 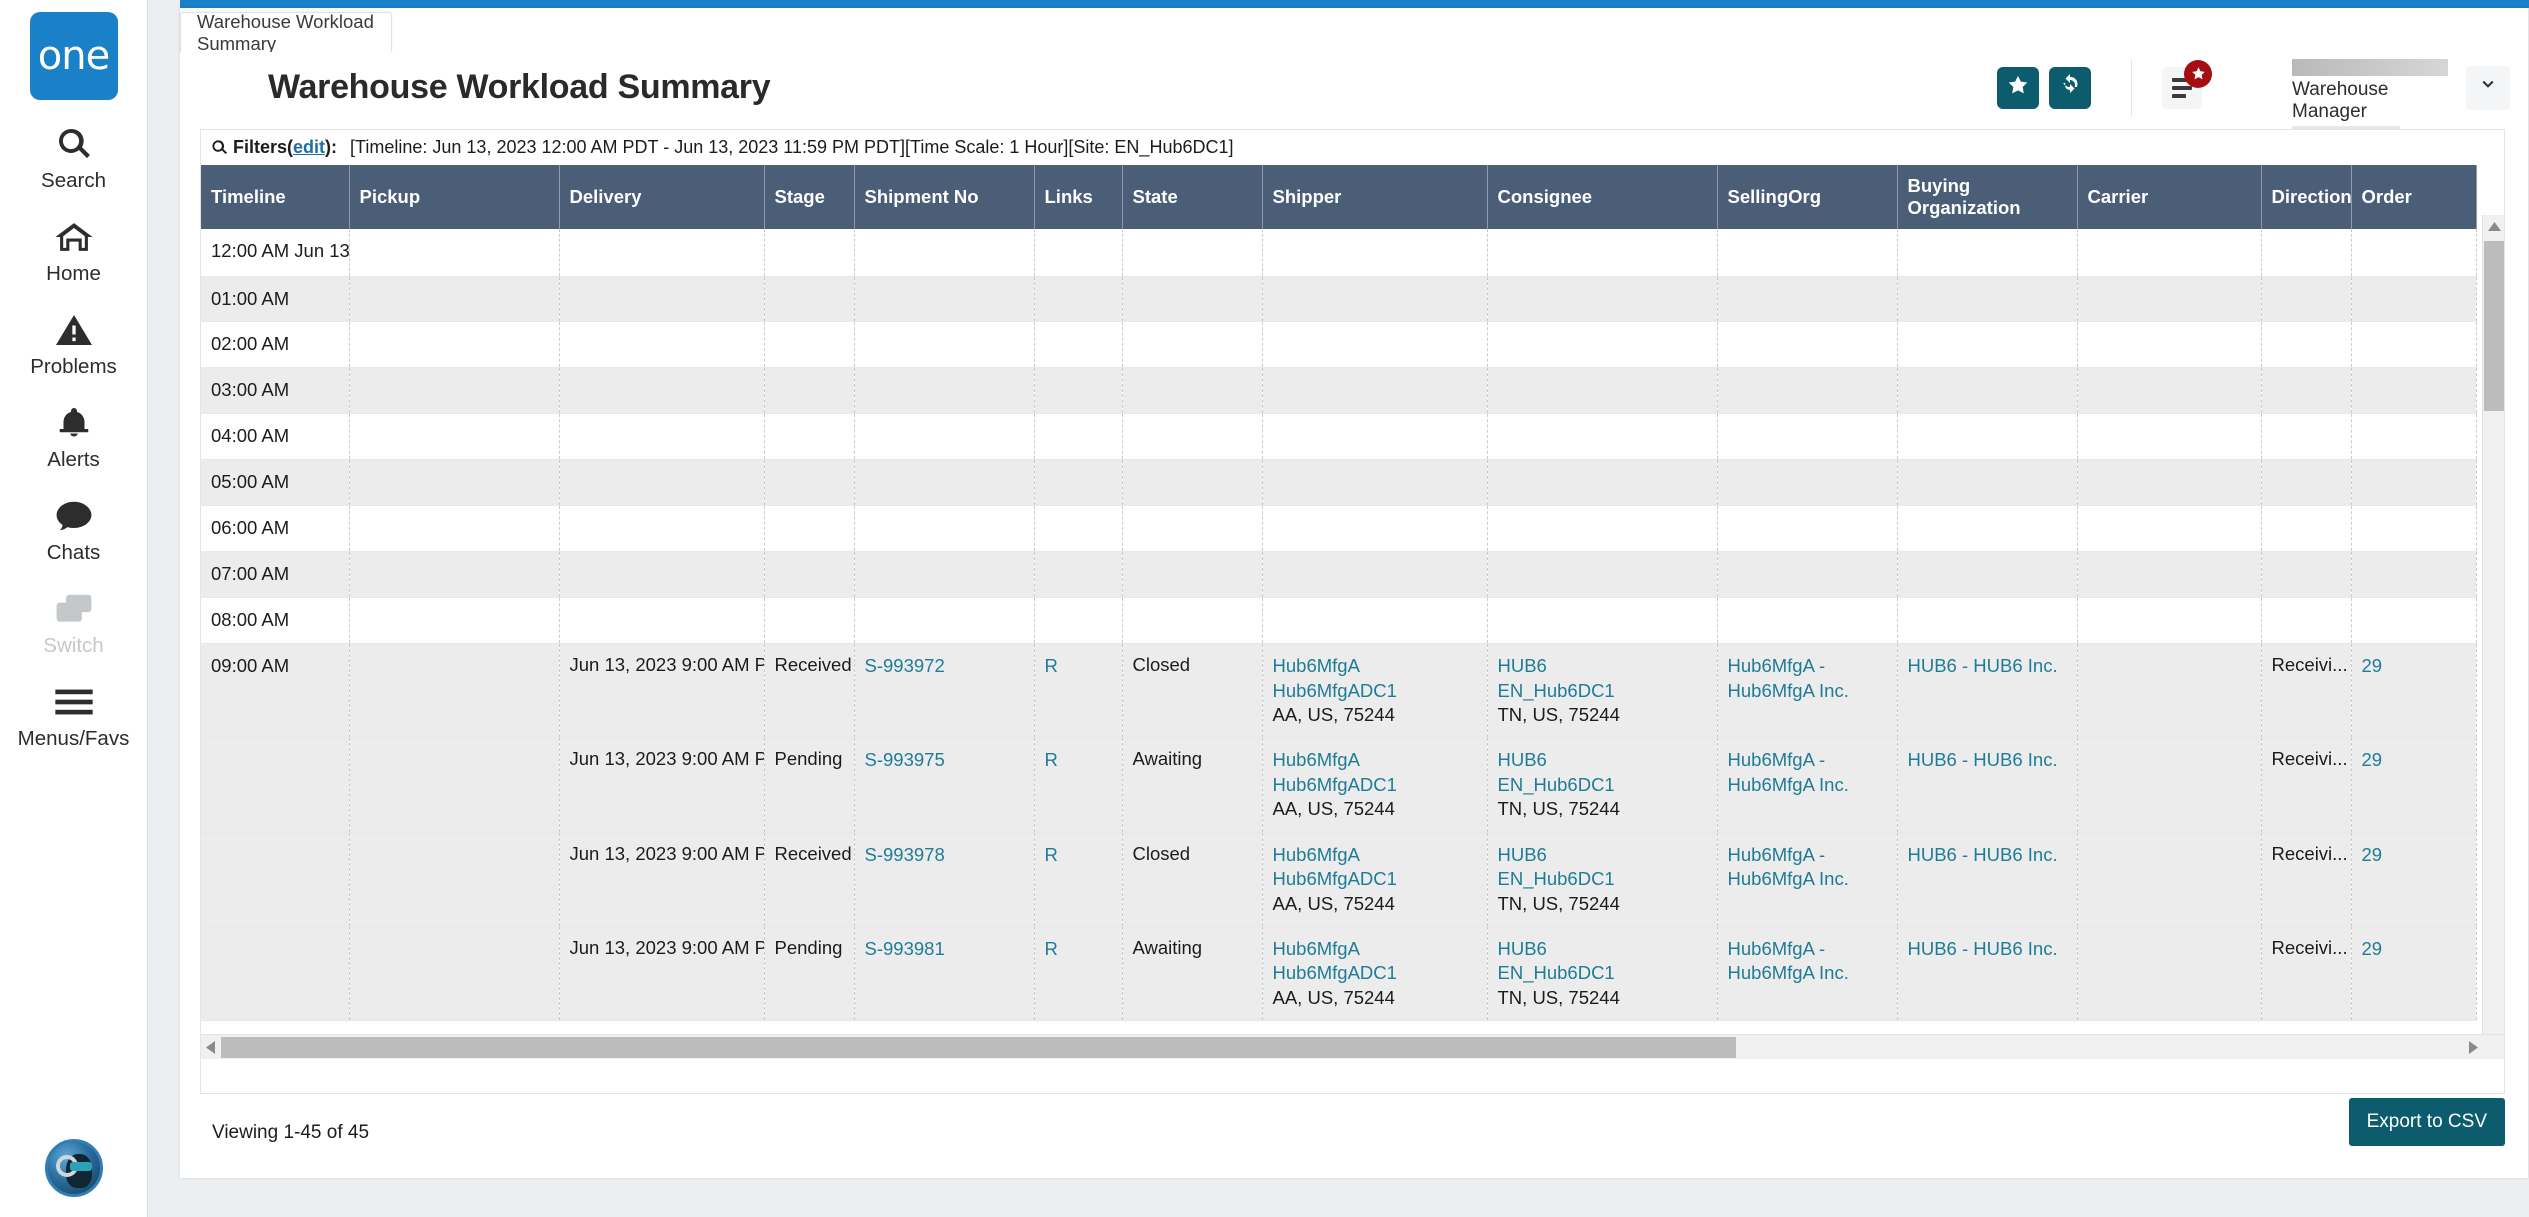 What do you see at coordinates (2493, 226) in the screenshot?
I see `scroll-up-arrow-icon` at bounding box center [2493, 226].